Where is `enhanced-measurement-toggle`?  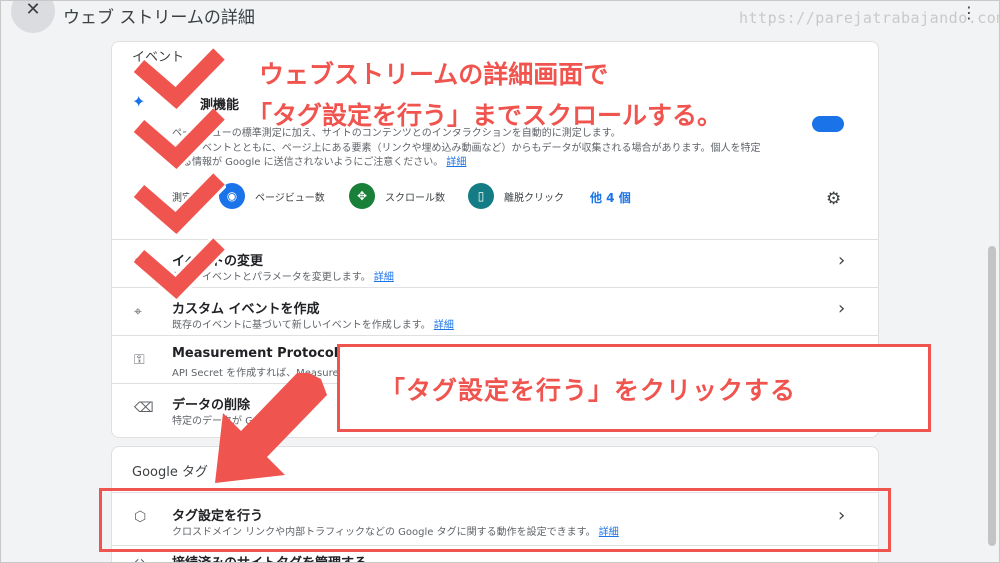
enhanced-measurement-toggle is located at coordinates (828, 124).